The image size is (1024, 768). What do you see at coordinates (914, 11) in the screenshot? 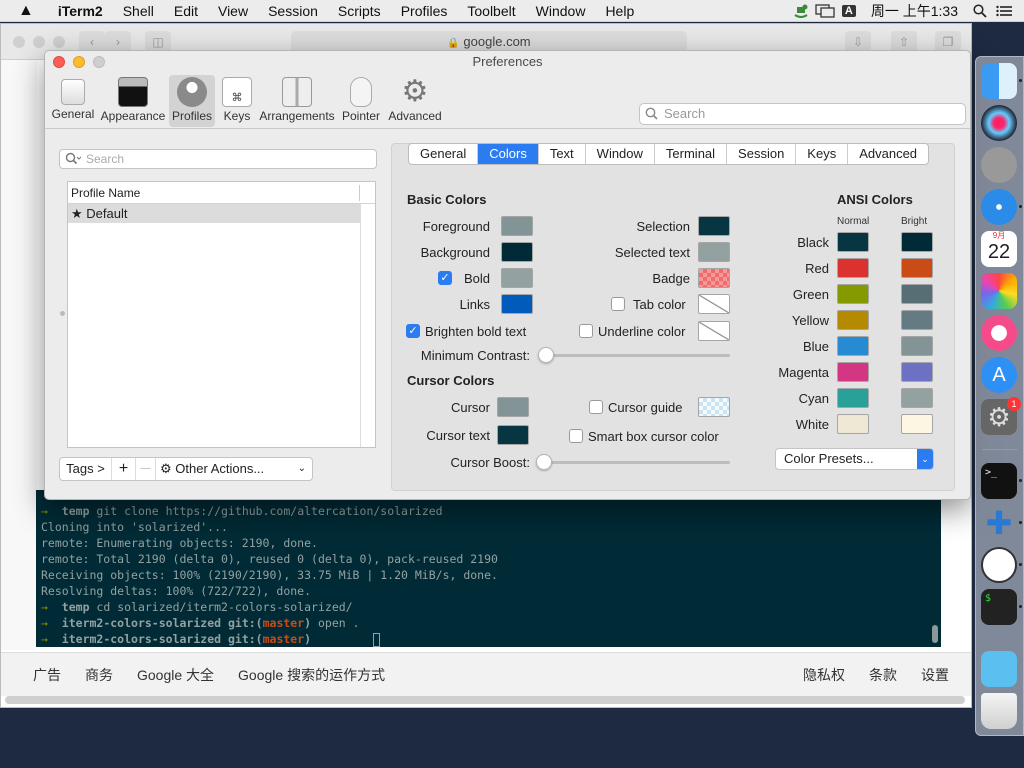
I see `menu-clock: 周一 上午1:33` at bounding box center [914, 11].